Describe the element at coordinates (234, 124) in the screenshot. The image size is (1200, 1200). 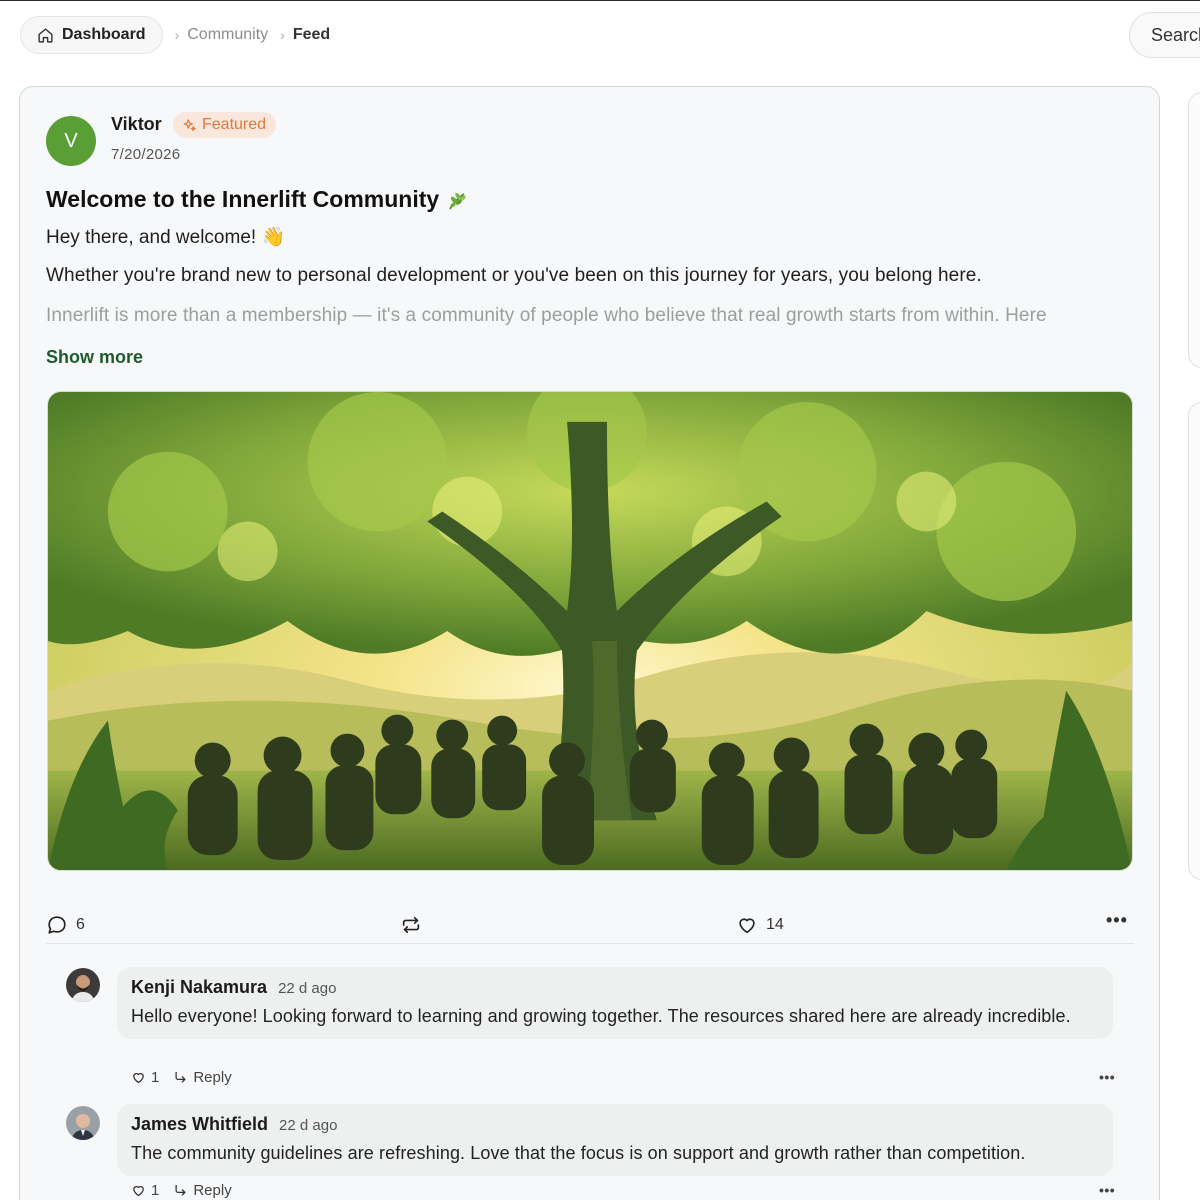
I see `featured-badge-label: Featured` at that location.